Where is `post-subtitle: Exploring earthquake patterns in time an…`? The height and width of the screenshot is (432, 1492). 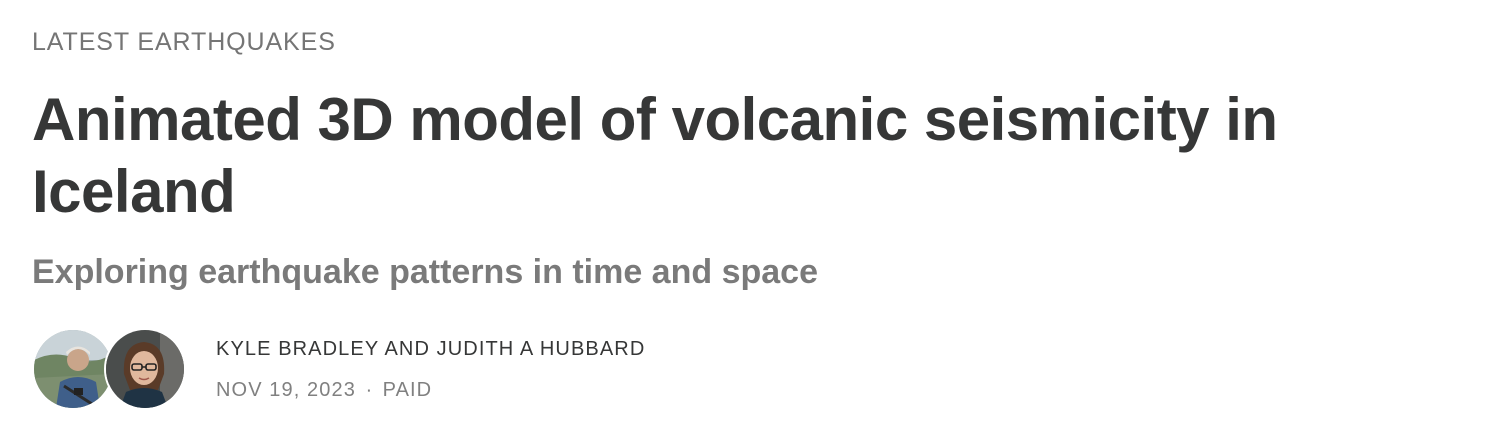
post-subtitle: Exploring earthquake patterns in time an… is located at coordinates (425, 272).